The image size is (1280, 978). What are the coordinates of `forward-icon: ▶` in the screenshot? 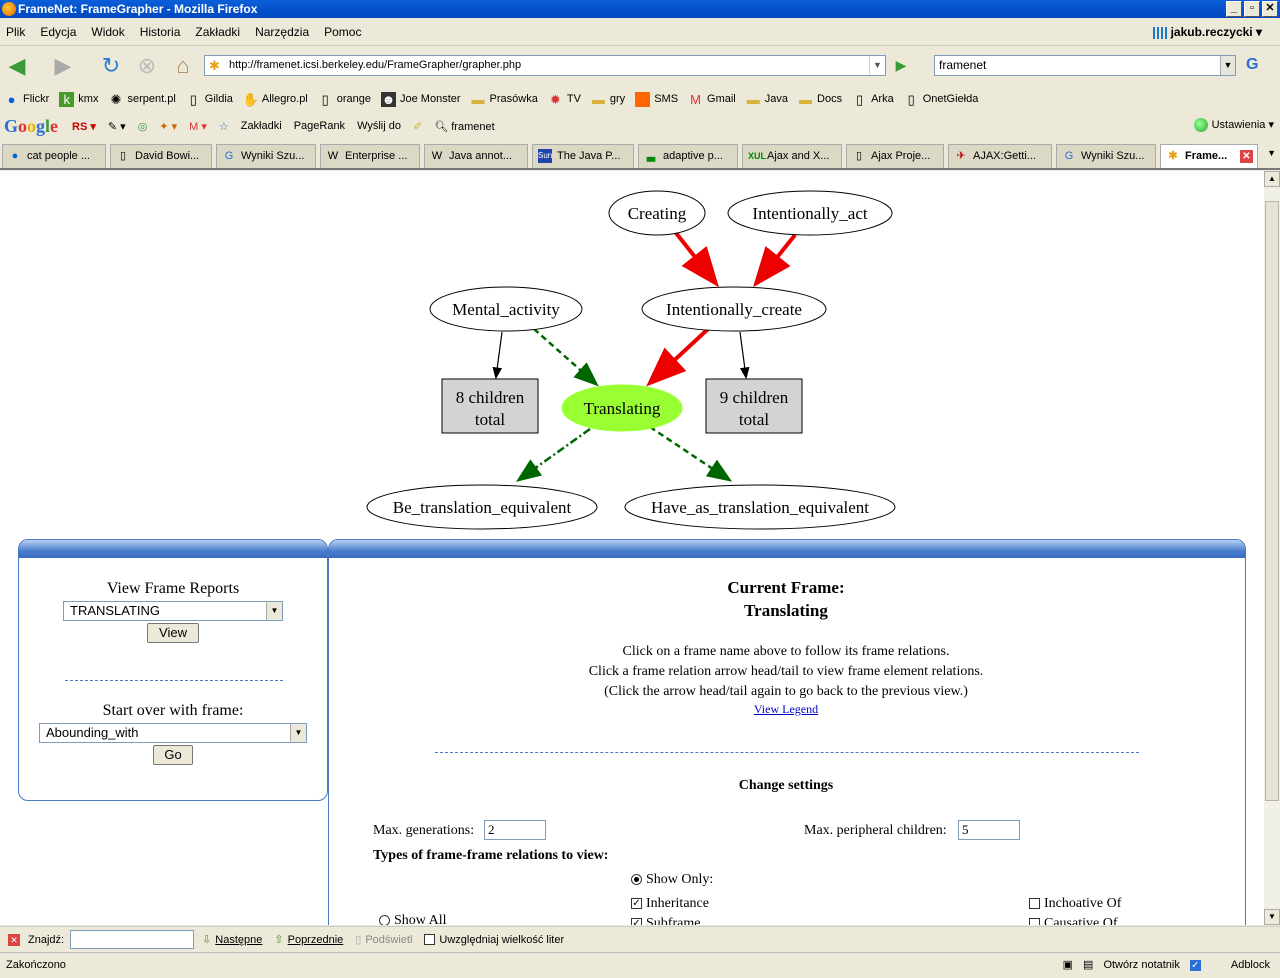 It's located at (63, 66).